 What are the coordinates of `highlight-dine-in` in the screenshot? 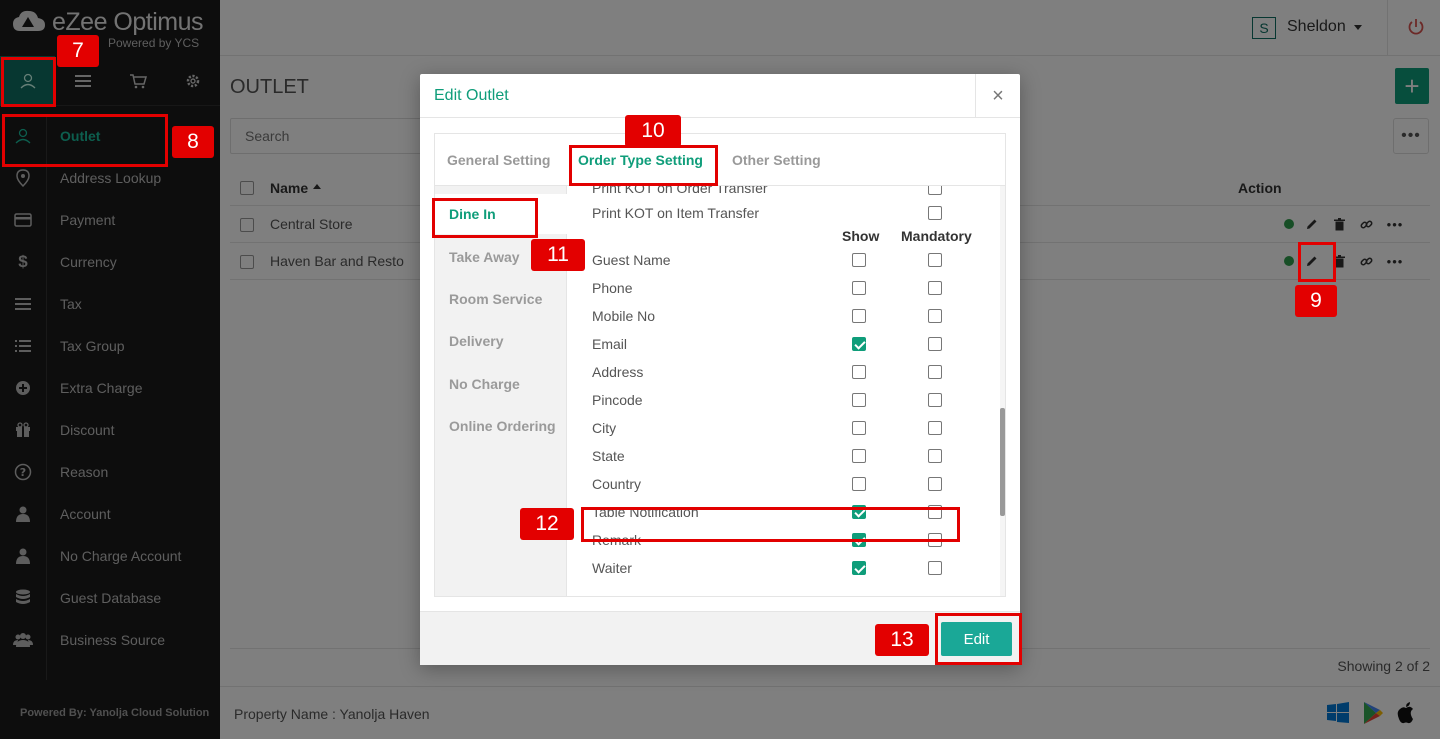 It's located at (485, 218).